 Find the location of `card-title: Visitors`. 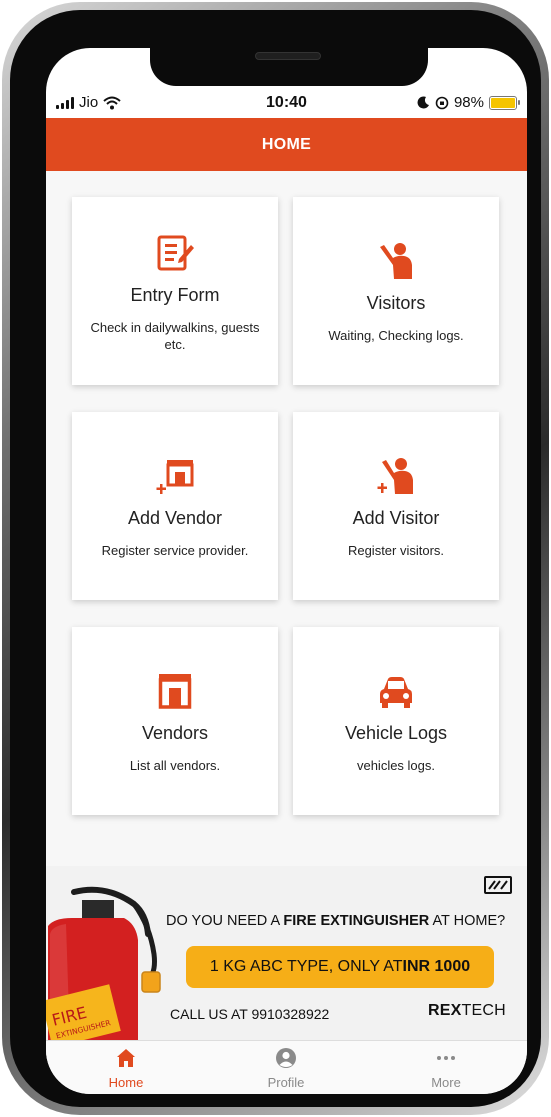

card-title: Visitors is located at coordinates (396, 303).